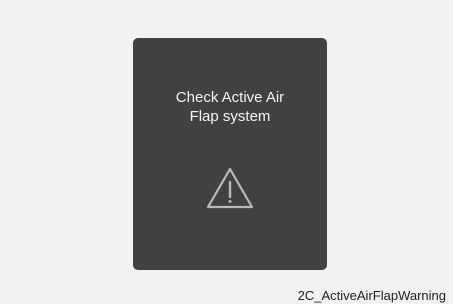 This screenshot has height=304, width=453. Describe the element at coordinates (230, 97) in the screenshot. I see `warning-message-line-1: Check Active Air` at that location.